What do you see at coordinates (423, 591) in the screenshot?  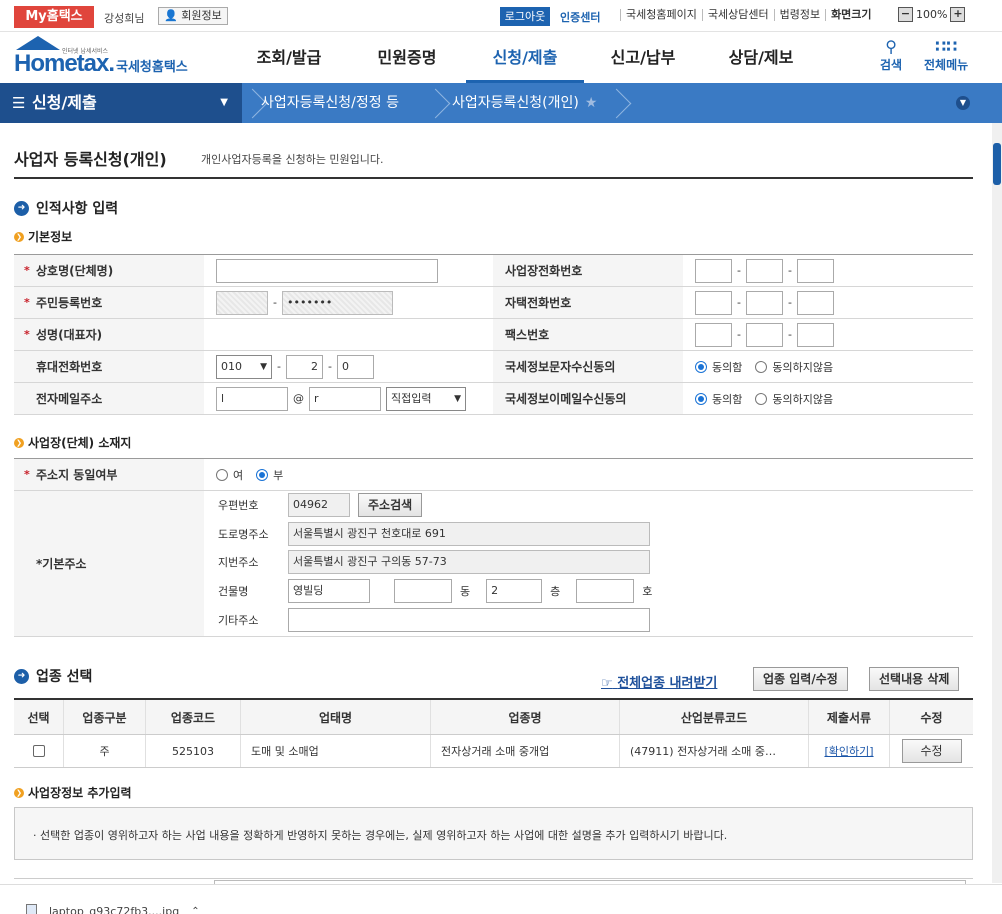 I see `dong-input` at bounding box center [423, 591].